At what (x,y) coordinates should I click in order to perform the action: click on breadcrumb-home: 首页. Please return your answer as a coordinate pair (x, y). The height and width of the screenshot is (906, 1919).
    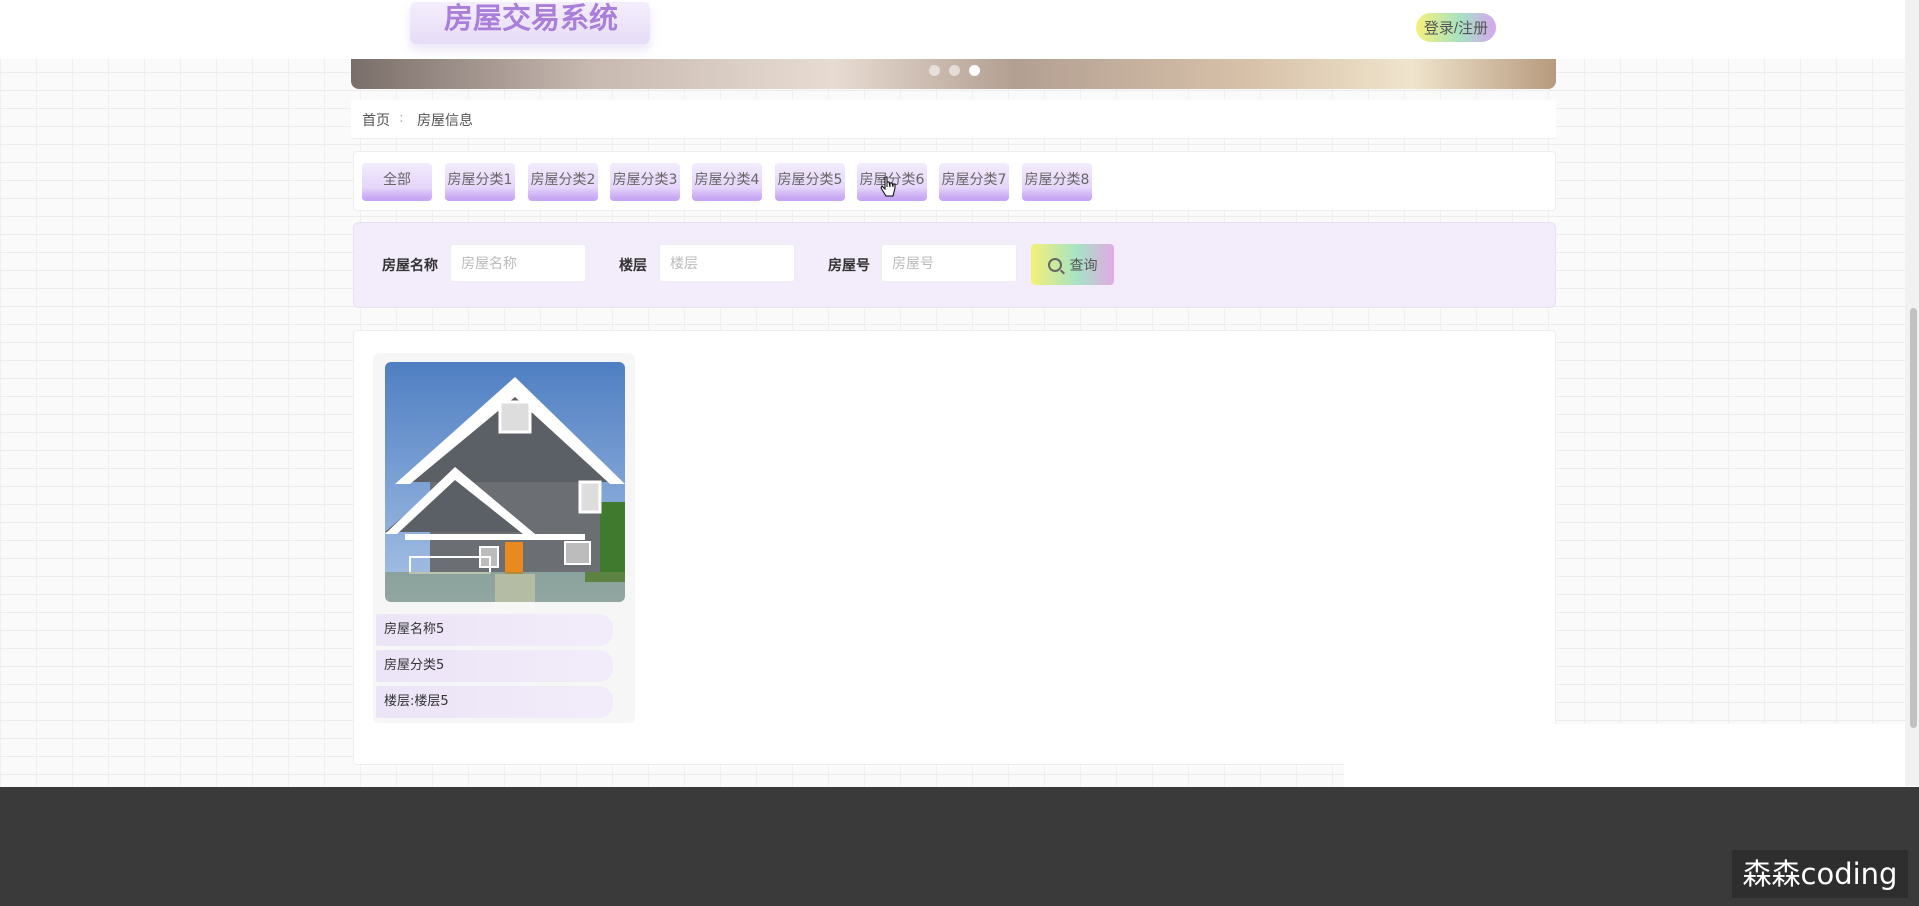
    Looking at the image, I should click on (376, 120).